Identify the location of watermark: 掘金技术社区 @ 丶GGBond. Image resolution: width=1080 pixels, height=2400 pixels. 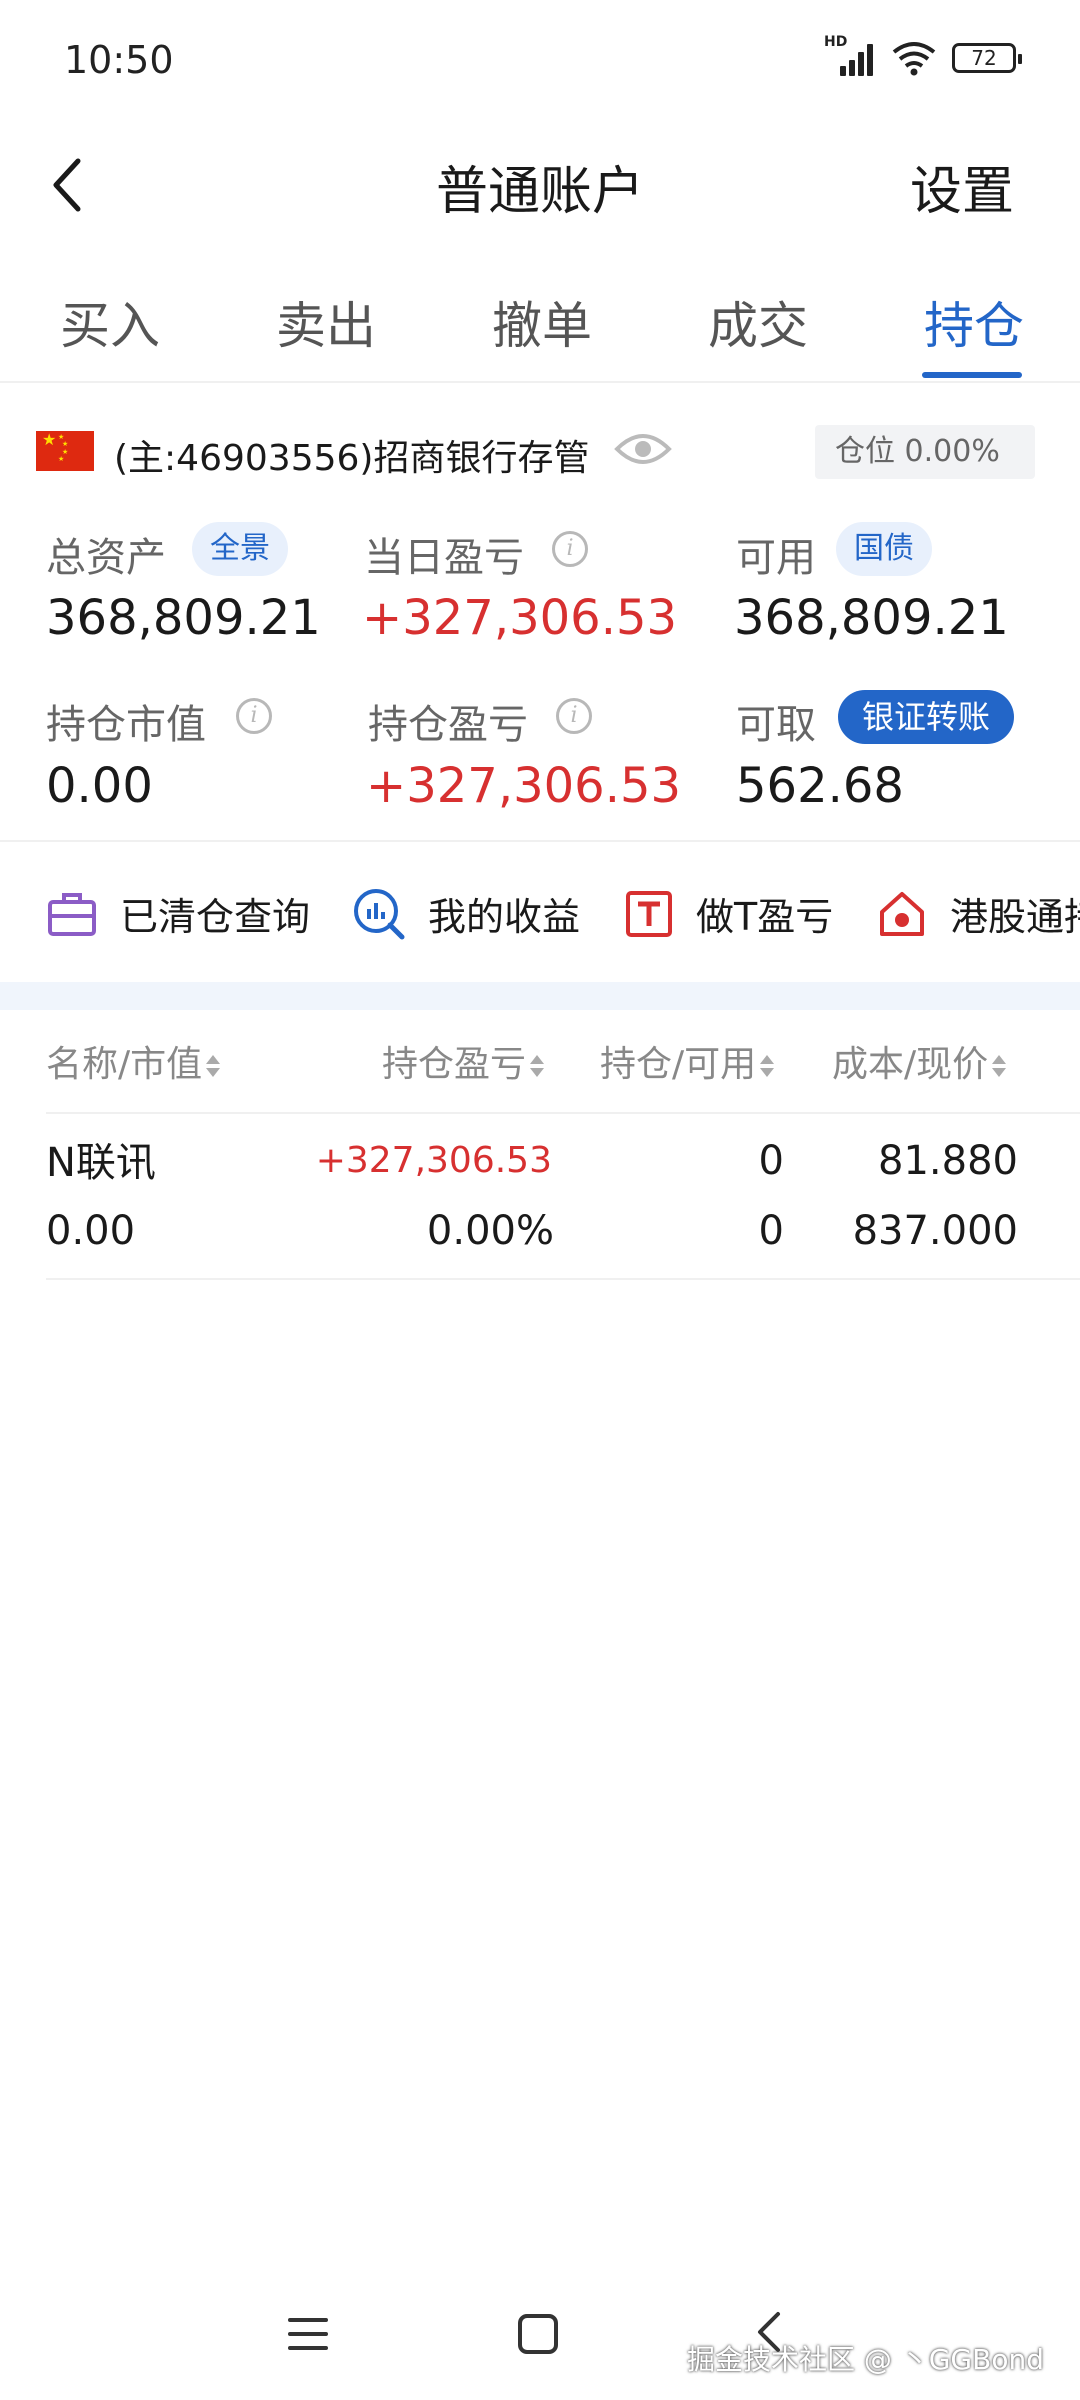
(865, 2359).